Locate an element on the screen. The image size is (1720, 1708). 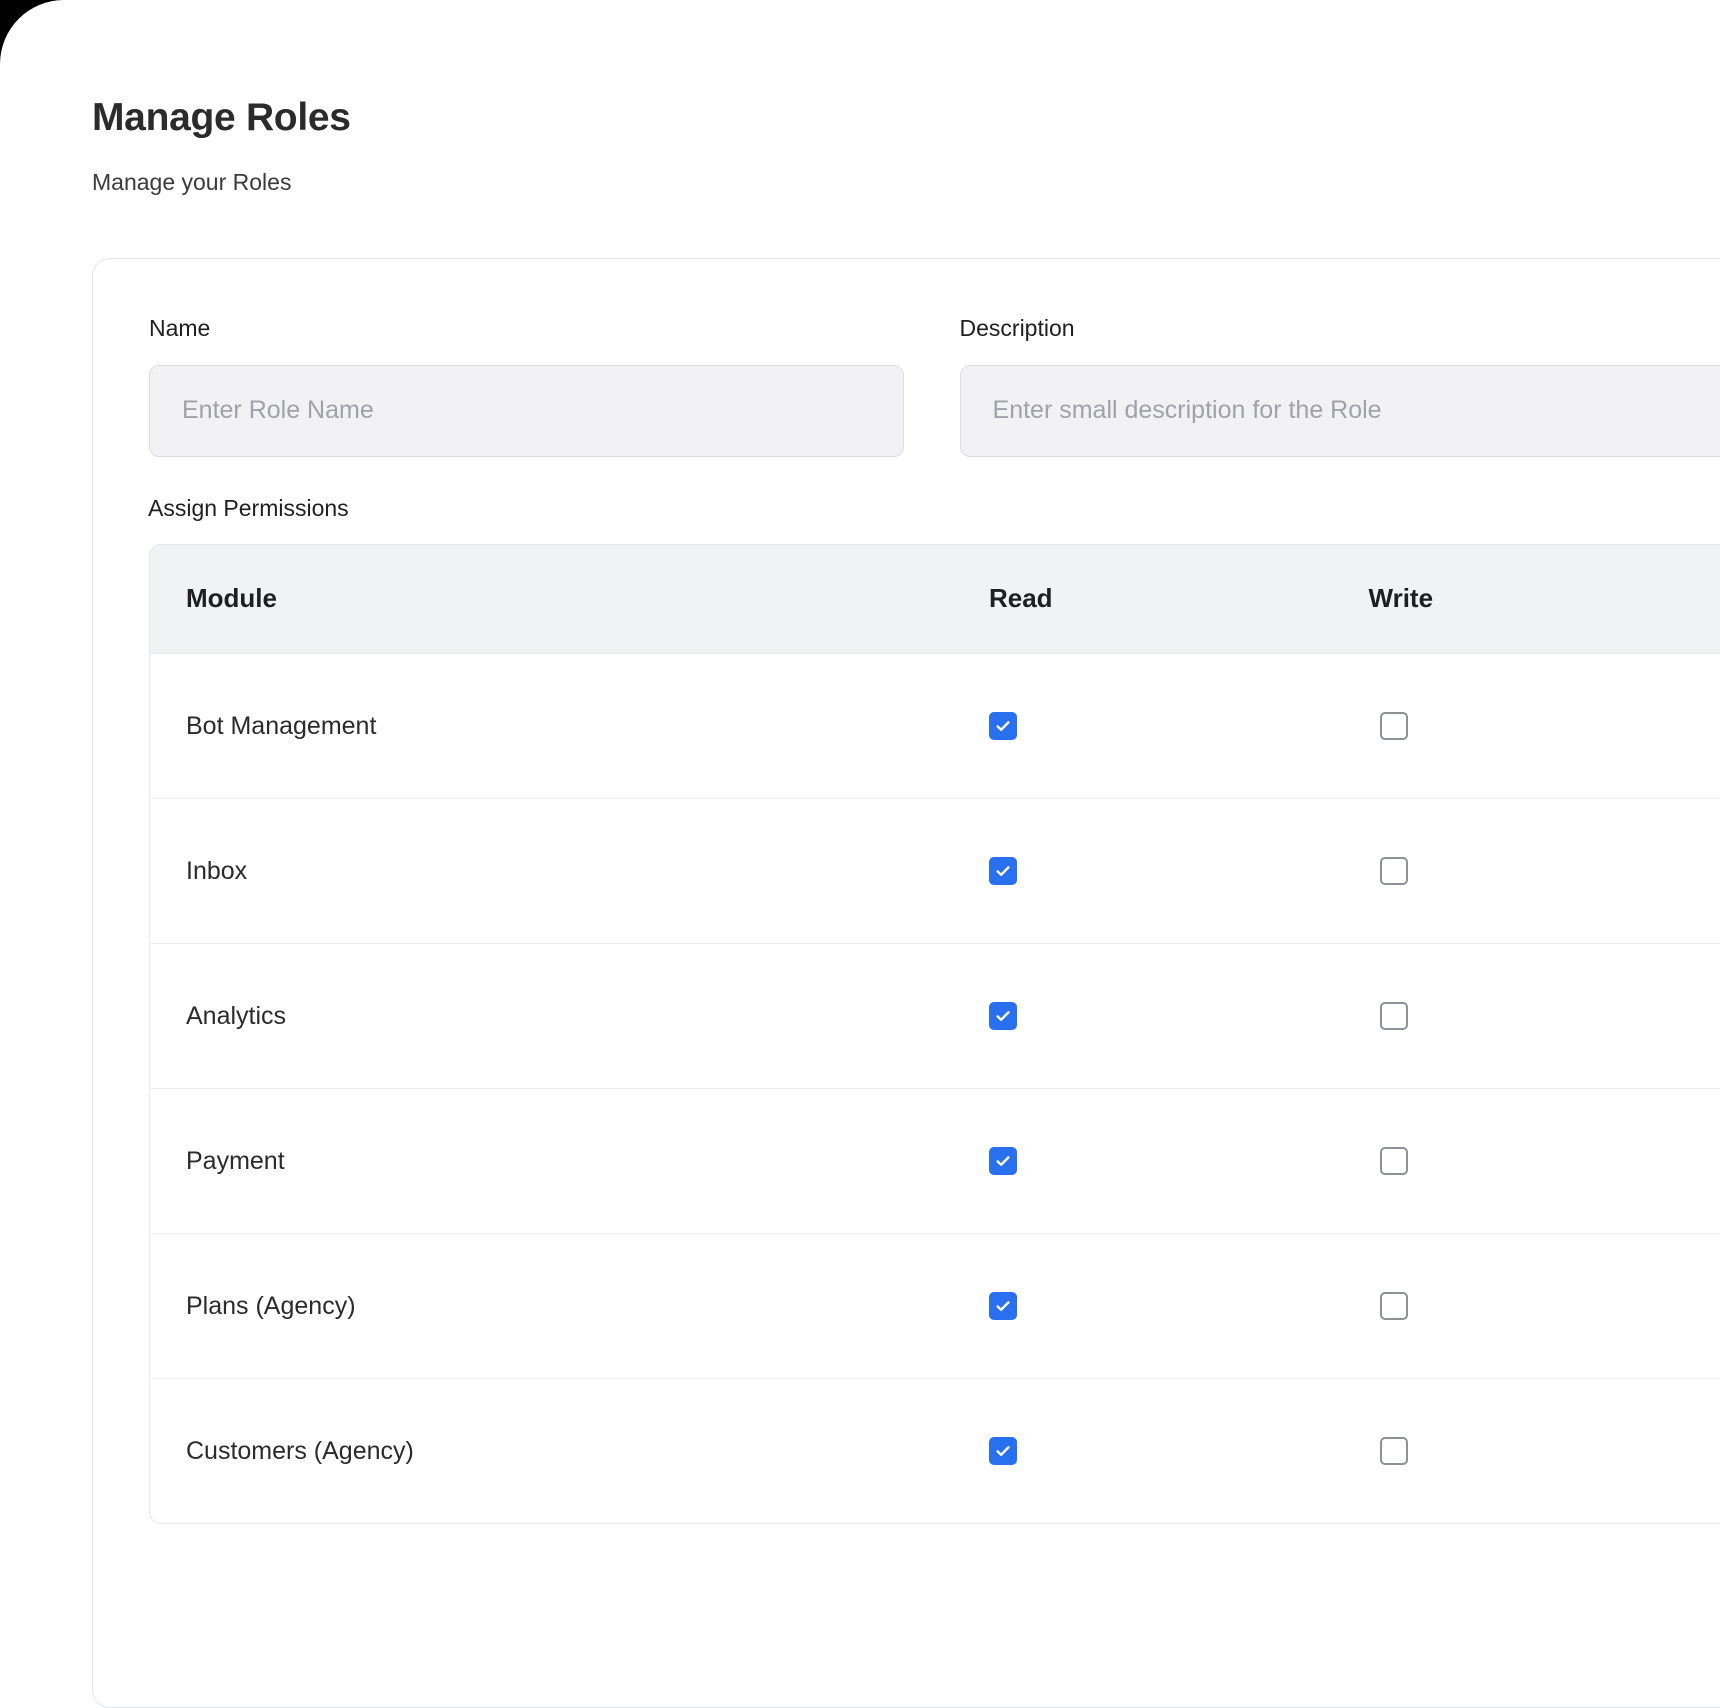
module-name-cell: Customers (Agency) is located at coordinates (300, 1451).